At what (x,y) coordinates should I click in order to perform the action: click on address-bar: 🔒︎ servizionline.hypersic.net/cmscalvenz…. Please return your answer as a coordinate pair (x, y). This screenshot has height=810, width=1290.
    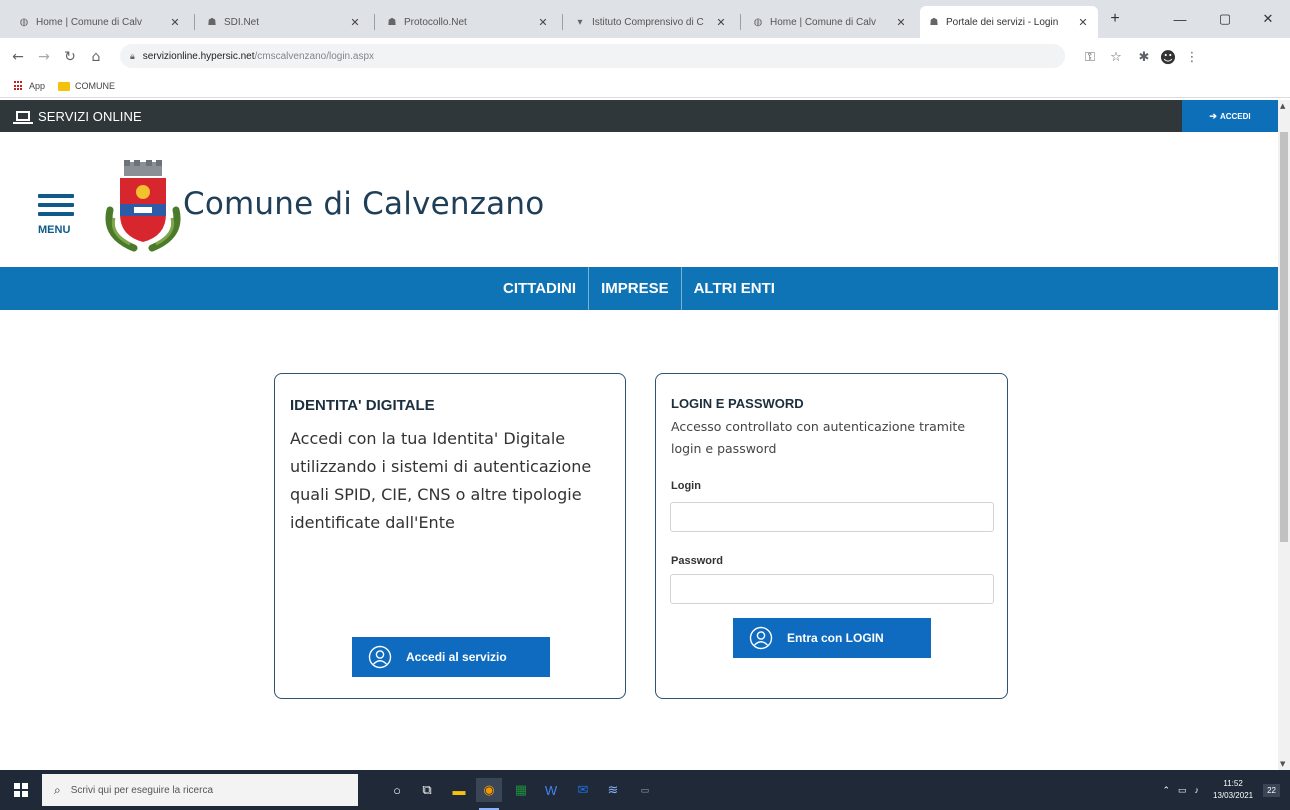
    Looking at the image, I should click on (592, 56).